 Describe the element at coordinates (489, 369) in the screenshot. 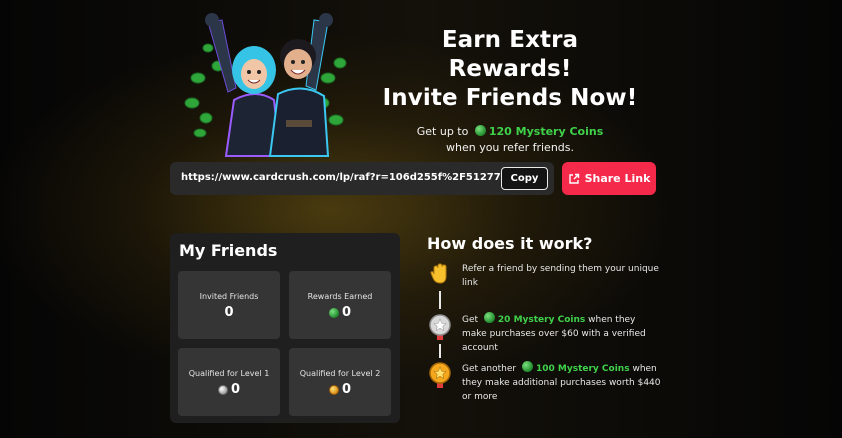

I see `step3-prefix: Get another` at that location.